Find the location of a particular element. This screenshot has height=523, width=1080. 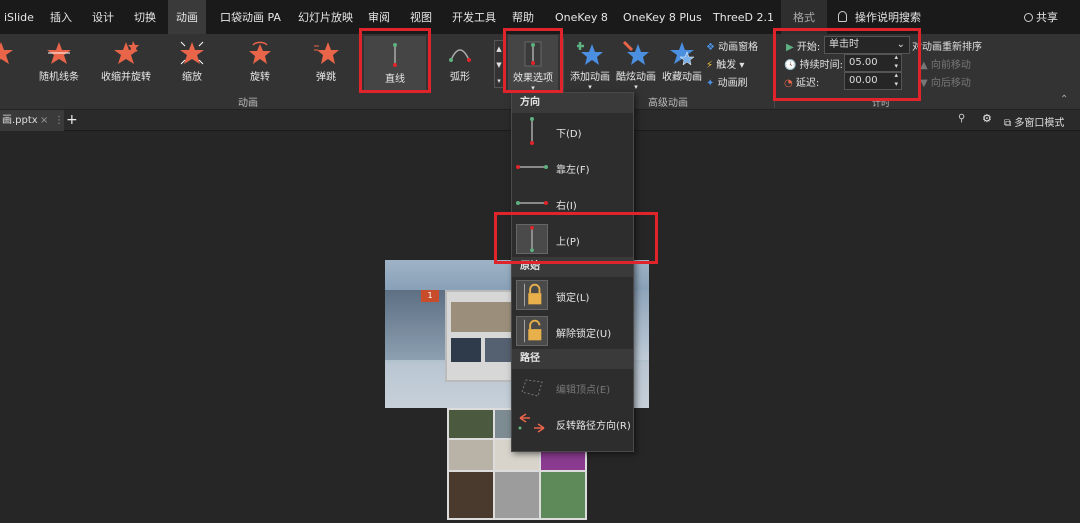

effect-arc: 弧形 is located at coordinates (460, 64).